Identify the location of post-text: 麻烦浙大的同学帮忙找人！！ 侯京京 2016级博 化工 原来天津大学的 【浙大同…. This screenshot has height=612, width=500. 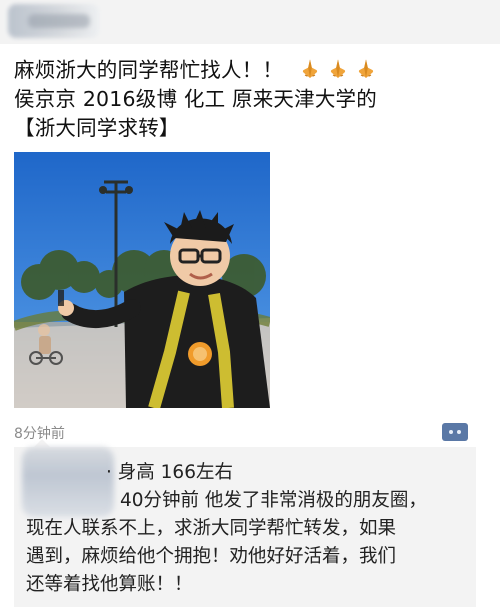
(250, 99).